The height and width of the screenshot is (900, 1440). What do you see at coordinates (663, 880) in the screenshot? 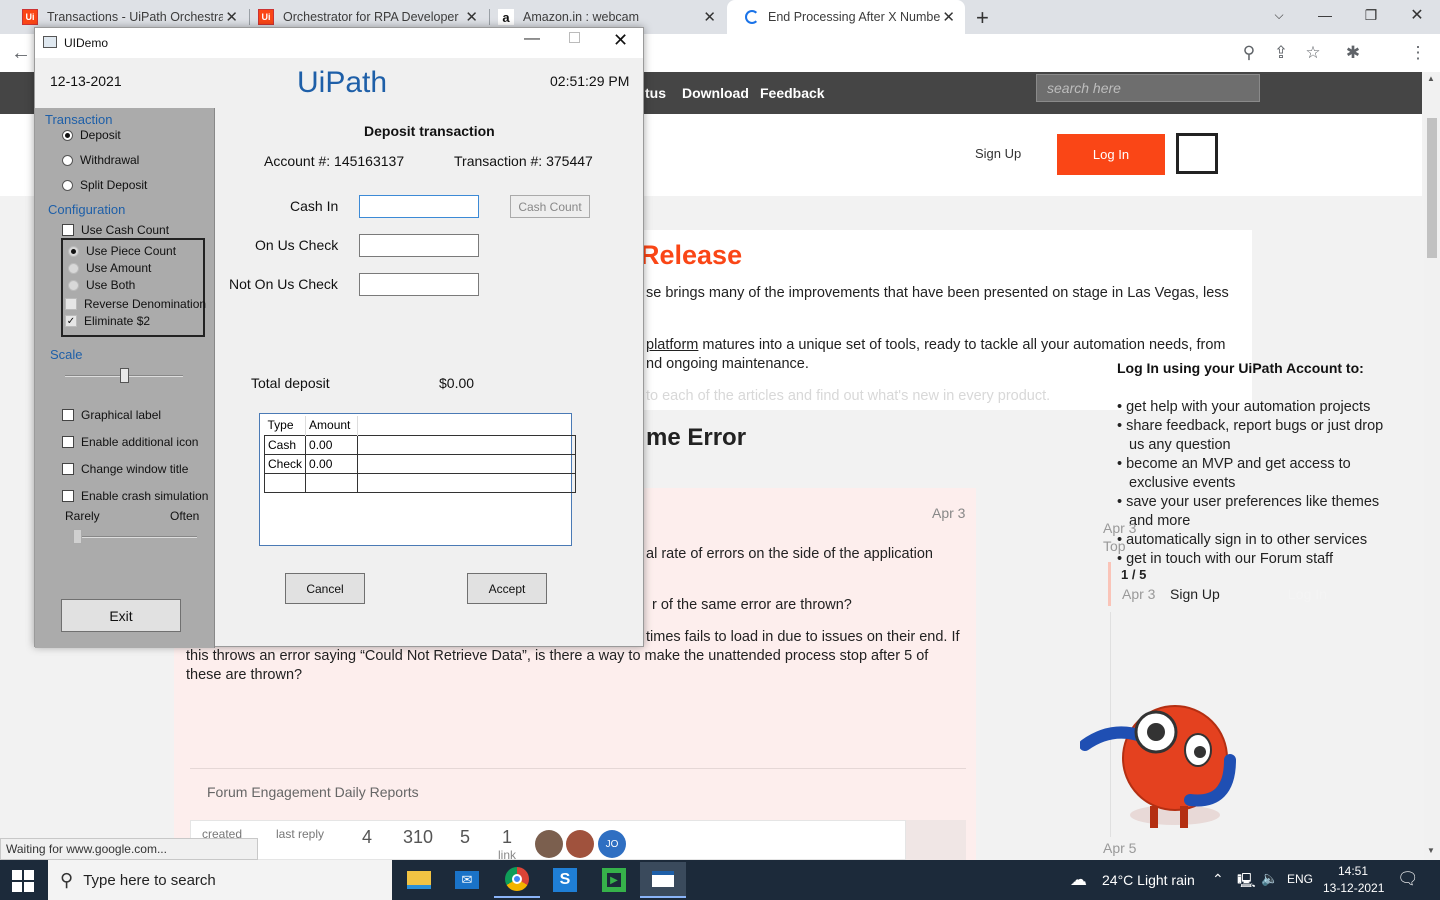
I see `uidemo-taskbar-icon` at bounding box center [663, 880].